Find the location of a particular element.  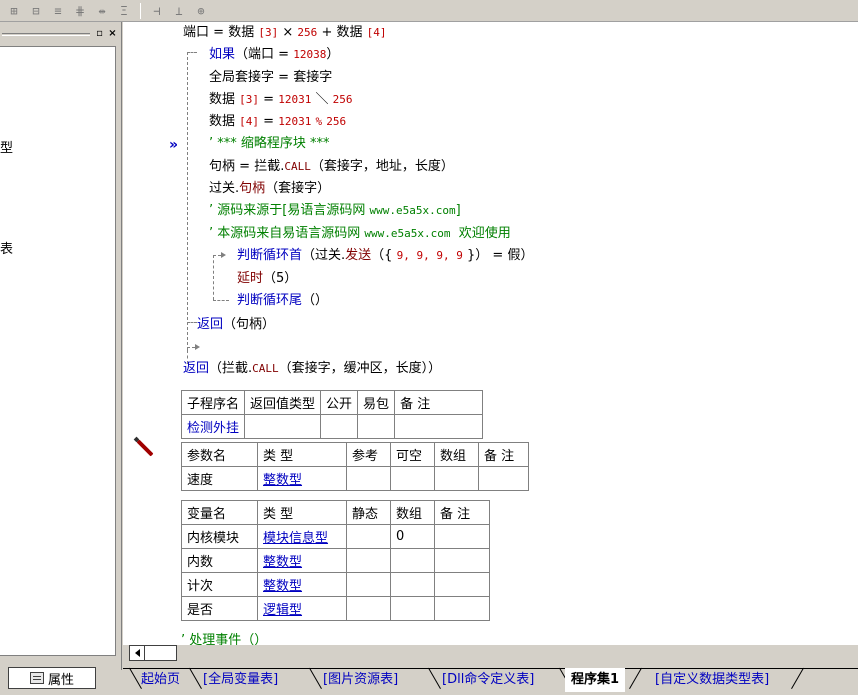

align-justify-icon: ⋕ is located at coordinates (80, 11).